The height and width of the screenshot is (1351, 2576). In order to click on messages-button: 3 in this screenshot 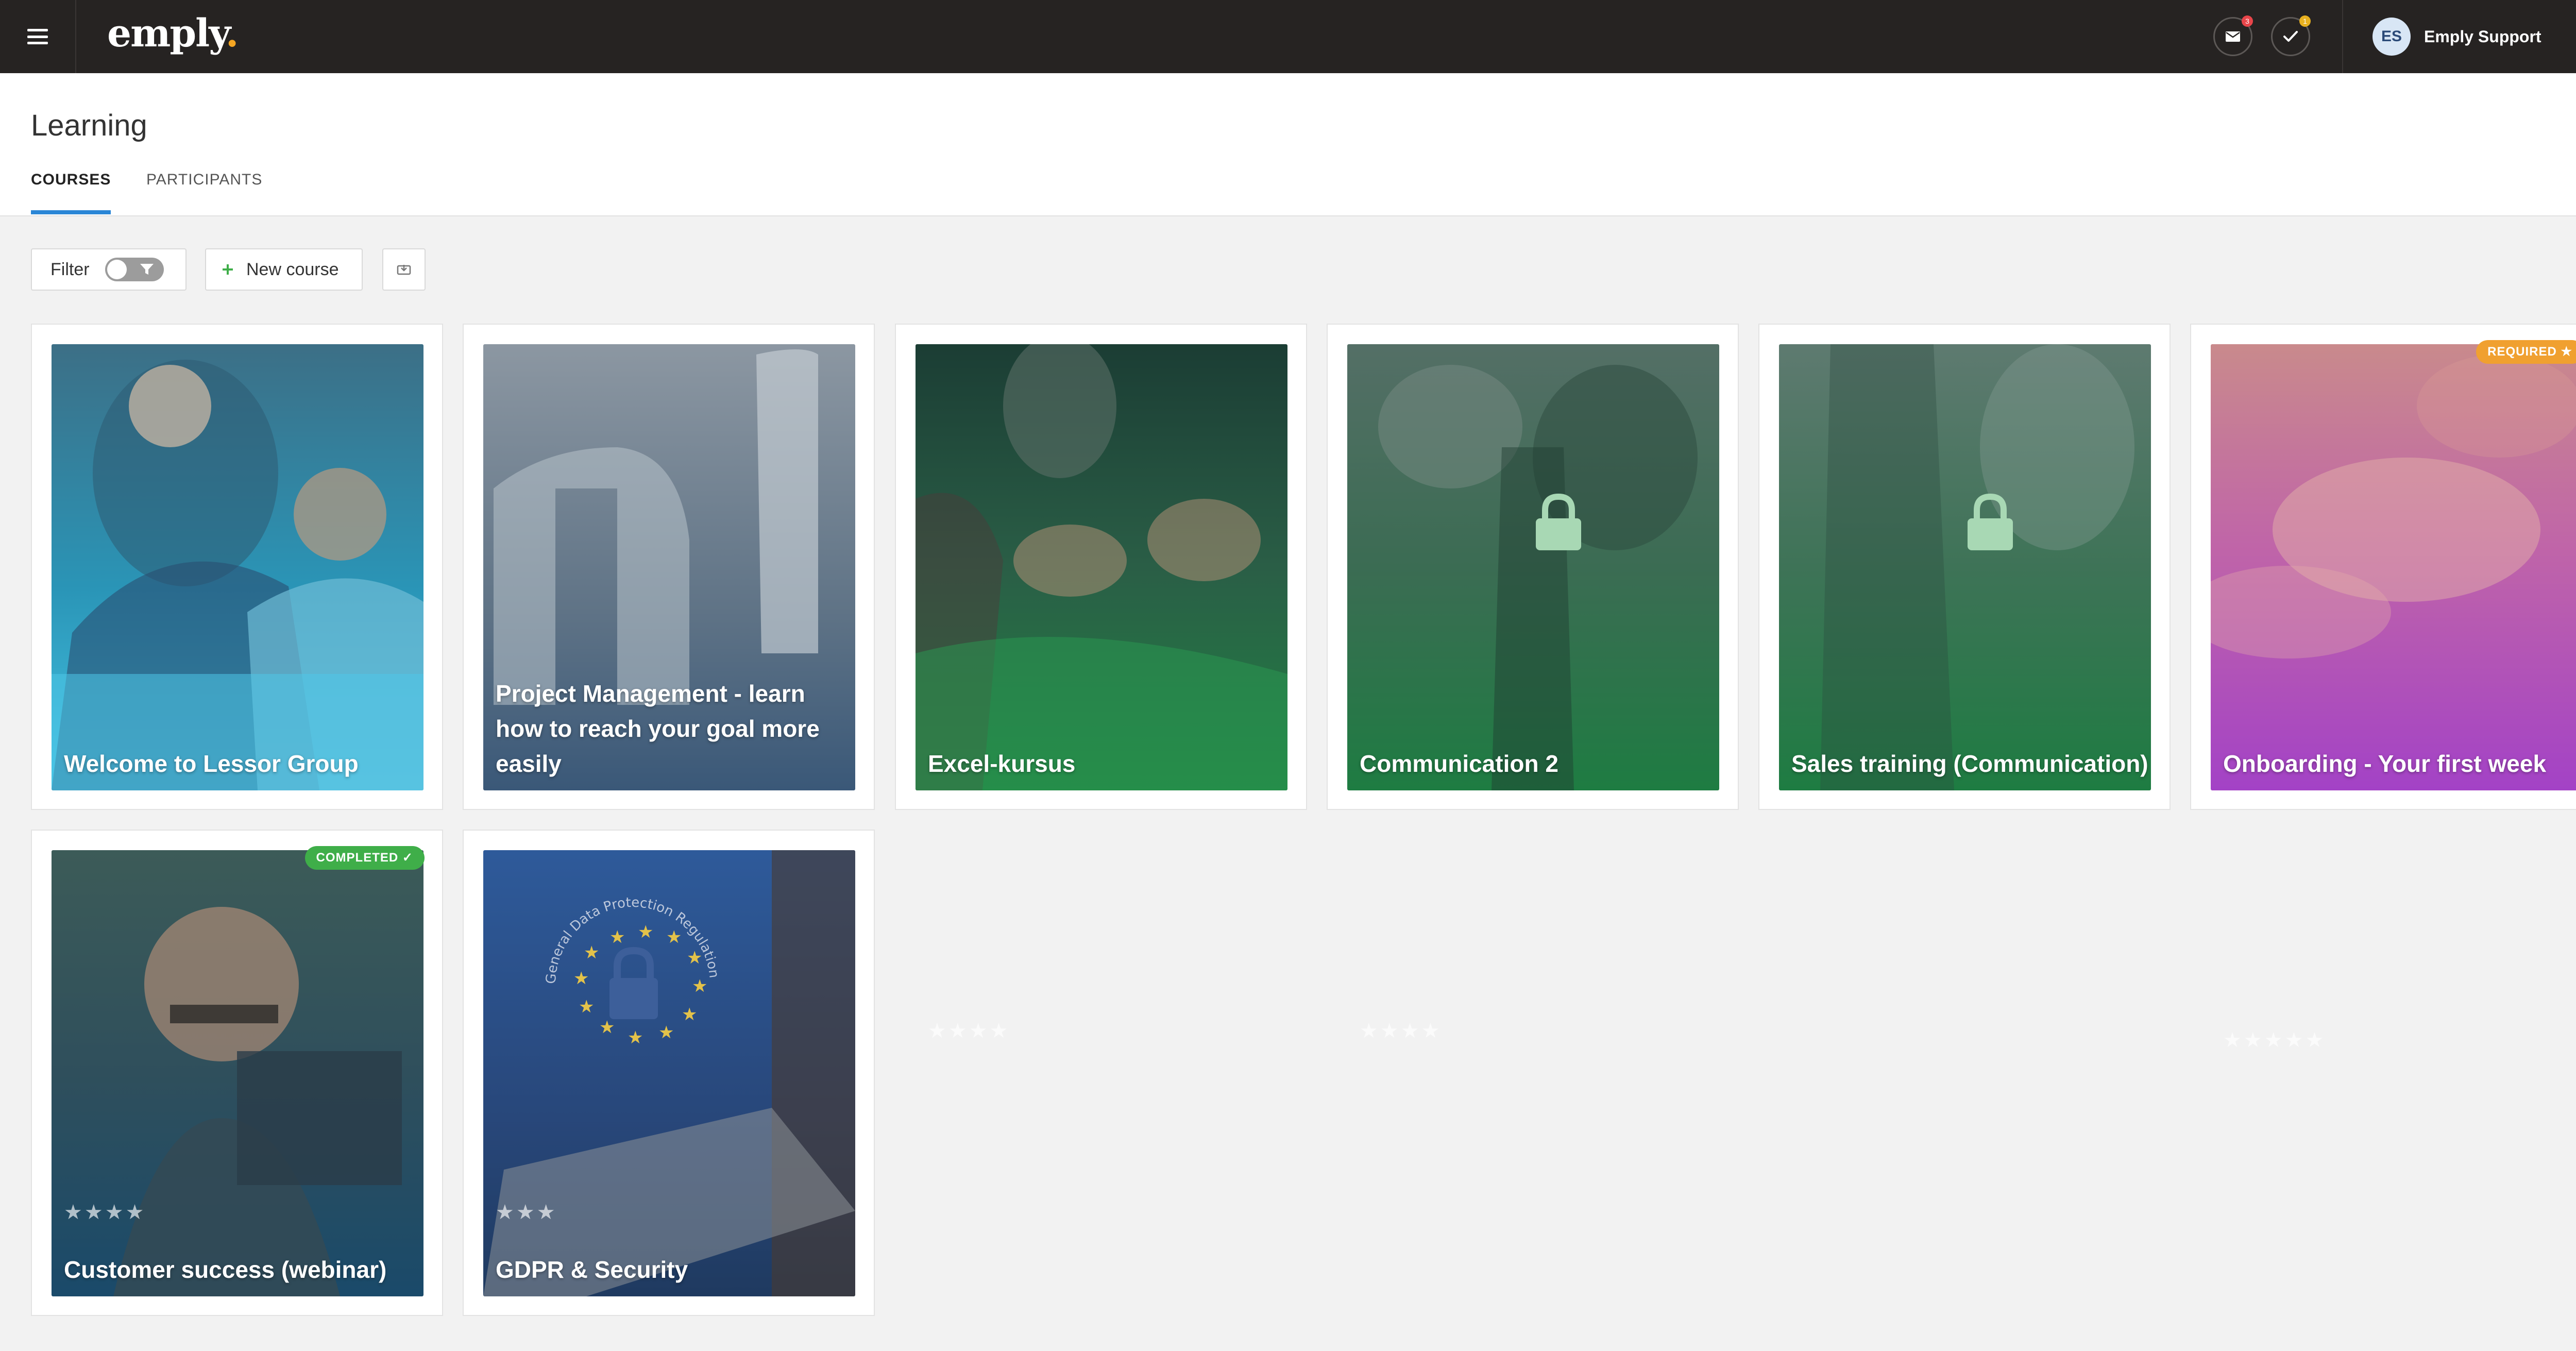, I will do `click(2233, 35)`.